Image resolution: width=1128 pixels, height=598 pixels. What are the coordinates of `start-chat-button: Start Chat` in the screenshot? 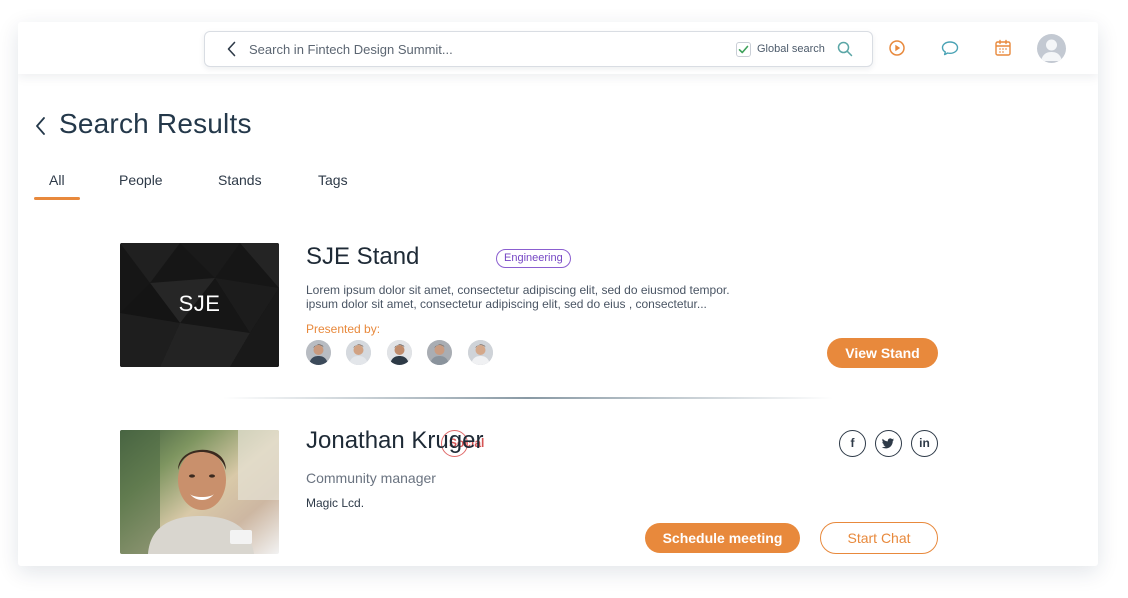 It's located at (879, 538).